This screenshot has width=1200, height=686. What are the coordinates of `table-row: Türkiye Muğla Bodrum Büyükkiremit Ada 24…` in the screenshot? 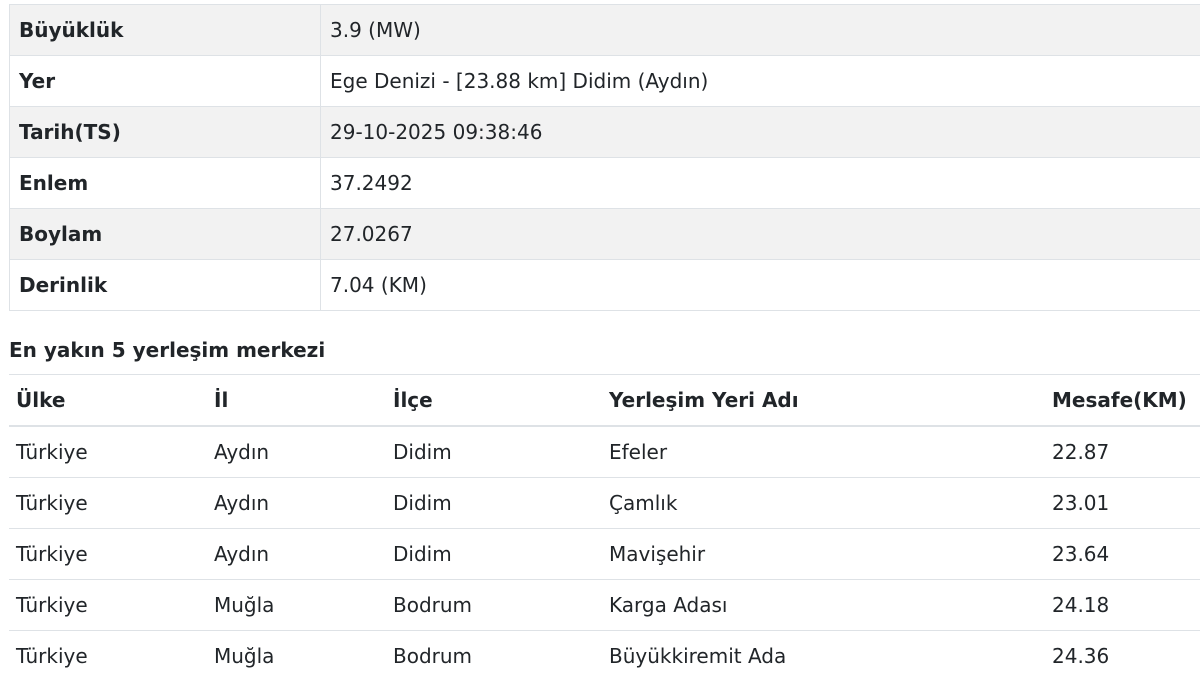 It's located at (604, 655).